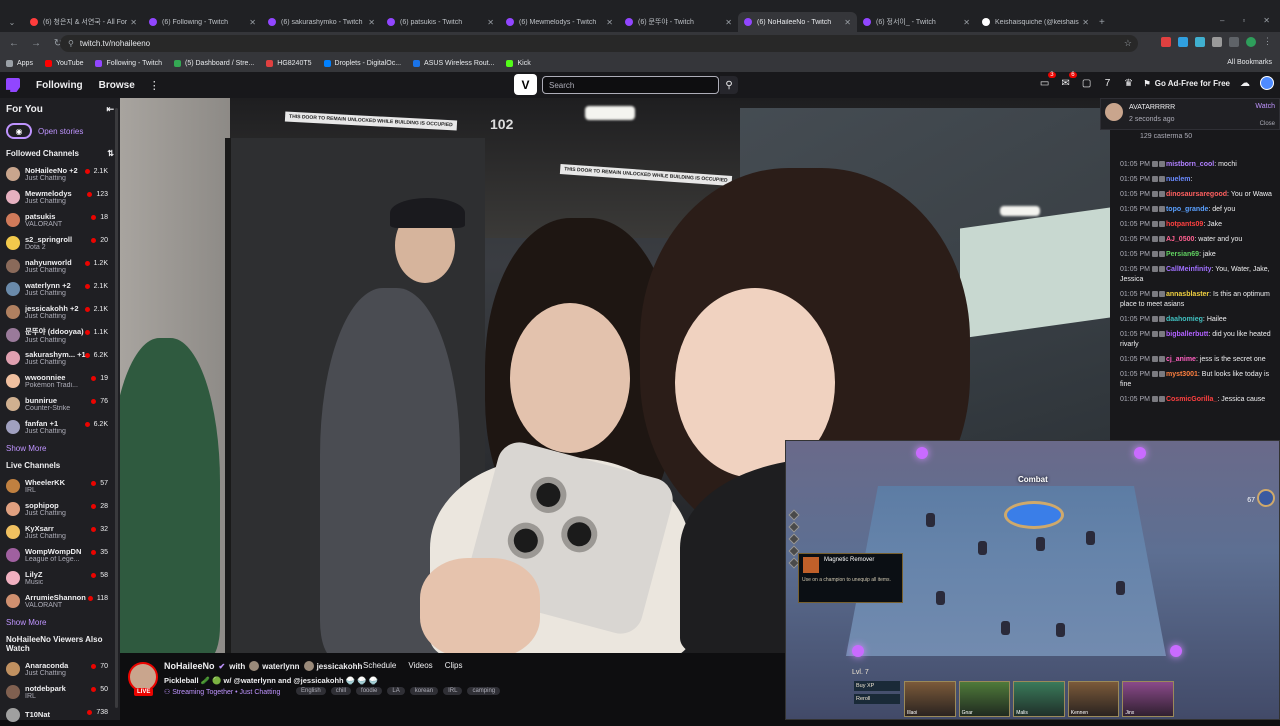 The width and height of the screenshot is (1280, 726). I want to click on stream-tag: LA, so click(396, 691).